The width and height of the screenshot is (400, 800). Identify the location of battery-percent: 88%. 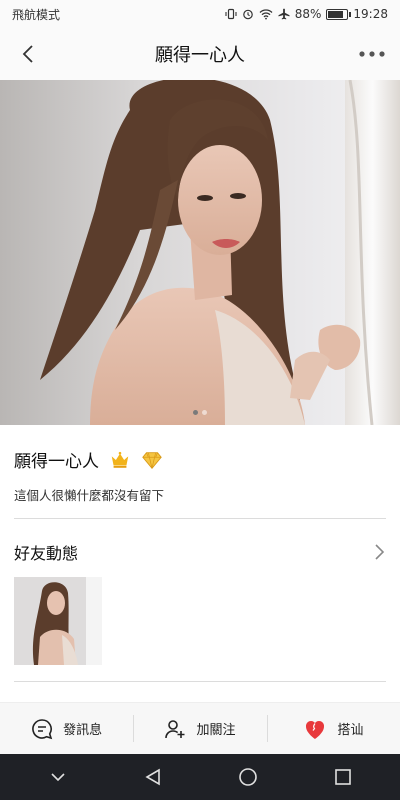
(308, 14).